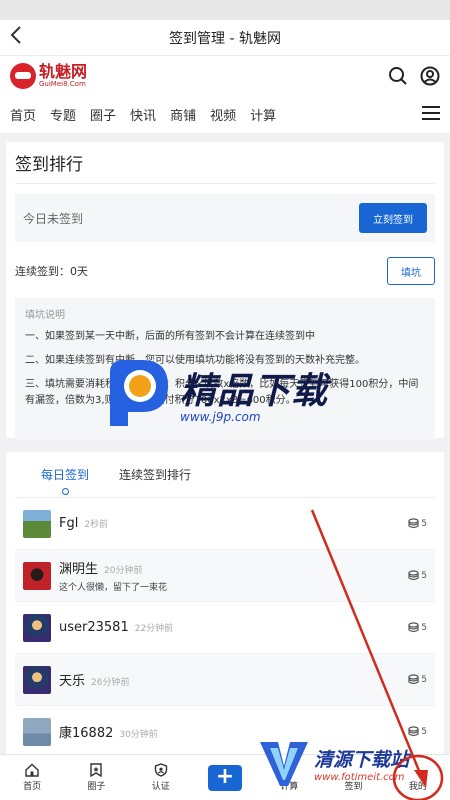 Image resolution: width=450 pixels, height=800 pixels. What do you see at coordinates (63, 114) in the screenshot?
I see `nav-item-topics: 专题` at bounding box center [63, 114].